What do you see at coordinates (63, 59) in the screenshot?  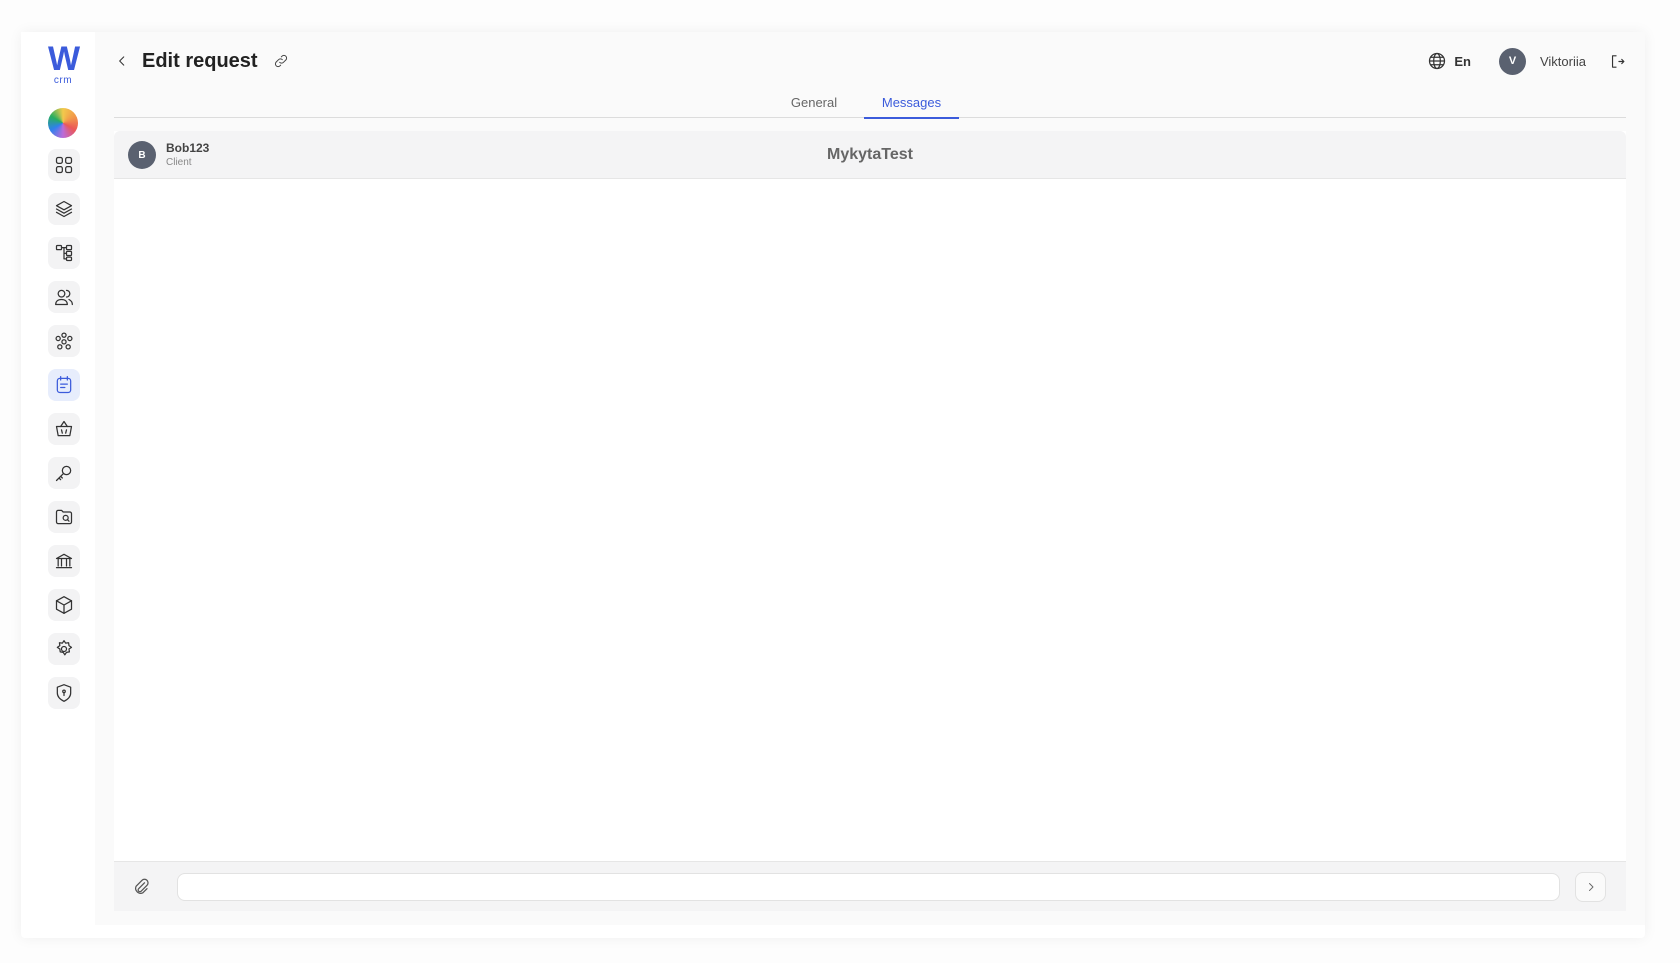 I see `logo-letter: W` at bounding box center [63, 59].